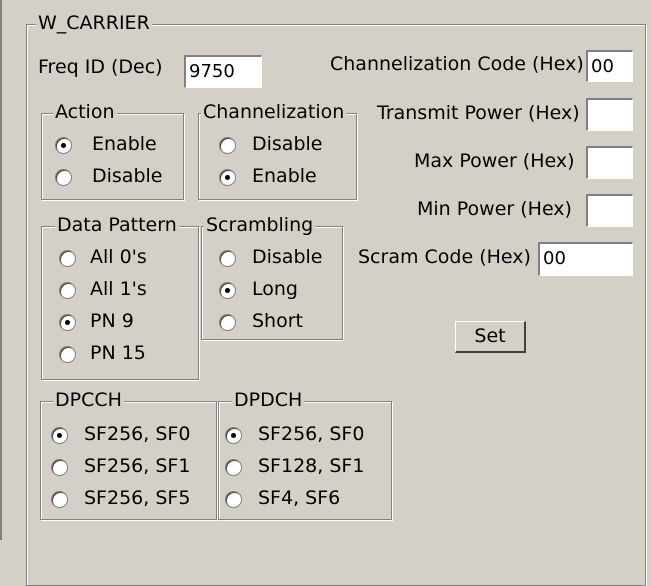 This screenshot has height=586, width=651. Describe the element at coordinates (63, 145) in the screenshot. I see `action-enable-radio` at that location.